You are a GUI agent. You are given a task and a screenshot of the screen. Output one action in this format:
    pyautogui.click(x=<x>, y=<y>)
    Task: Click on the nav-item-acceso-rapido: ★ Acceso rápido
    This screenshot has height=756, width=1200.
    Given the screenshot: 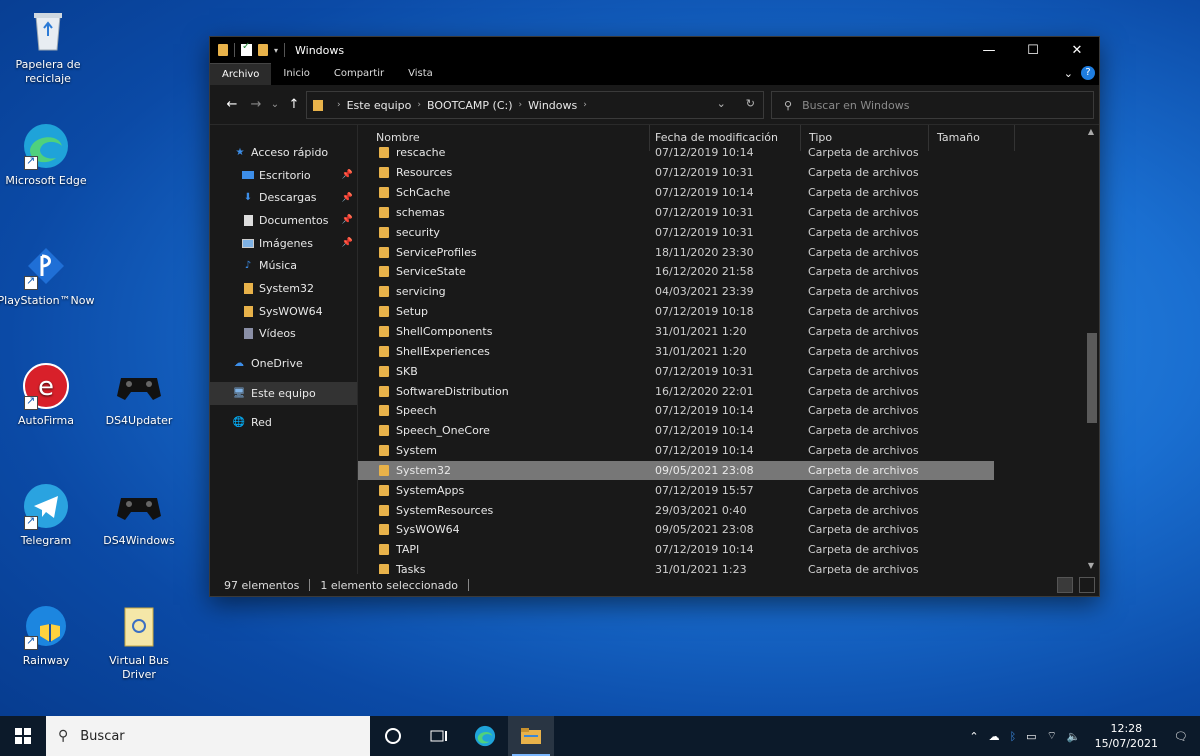 What is the action you would take?
    pyautogui.click(x=283, y=152)
    